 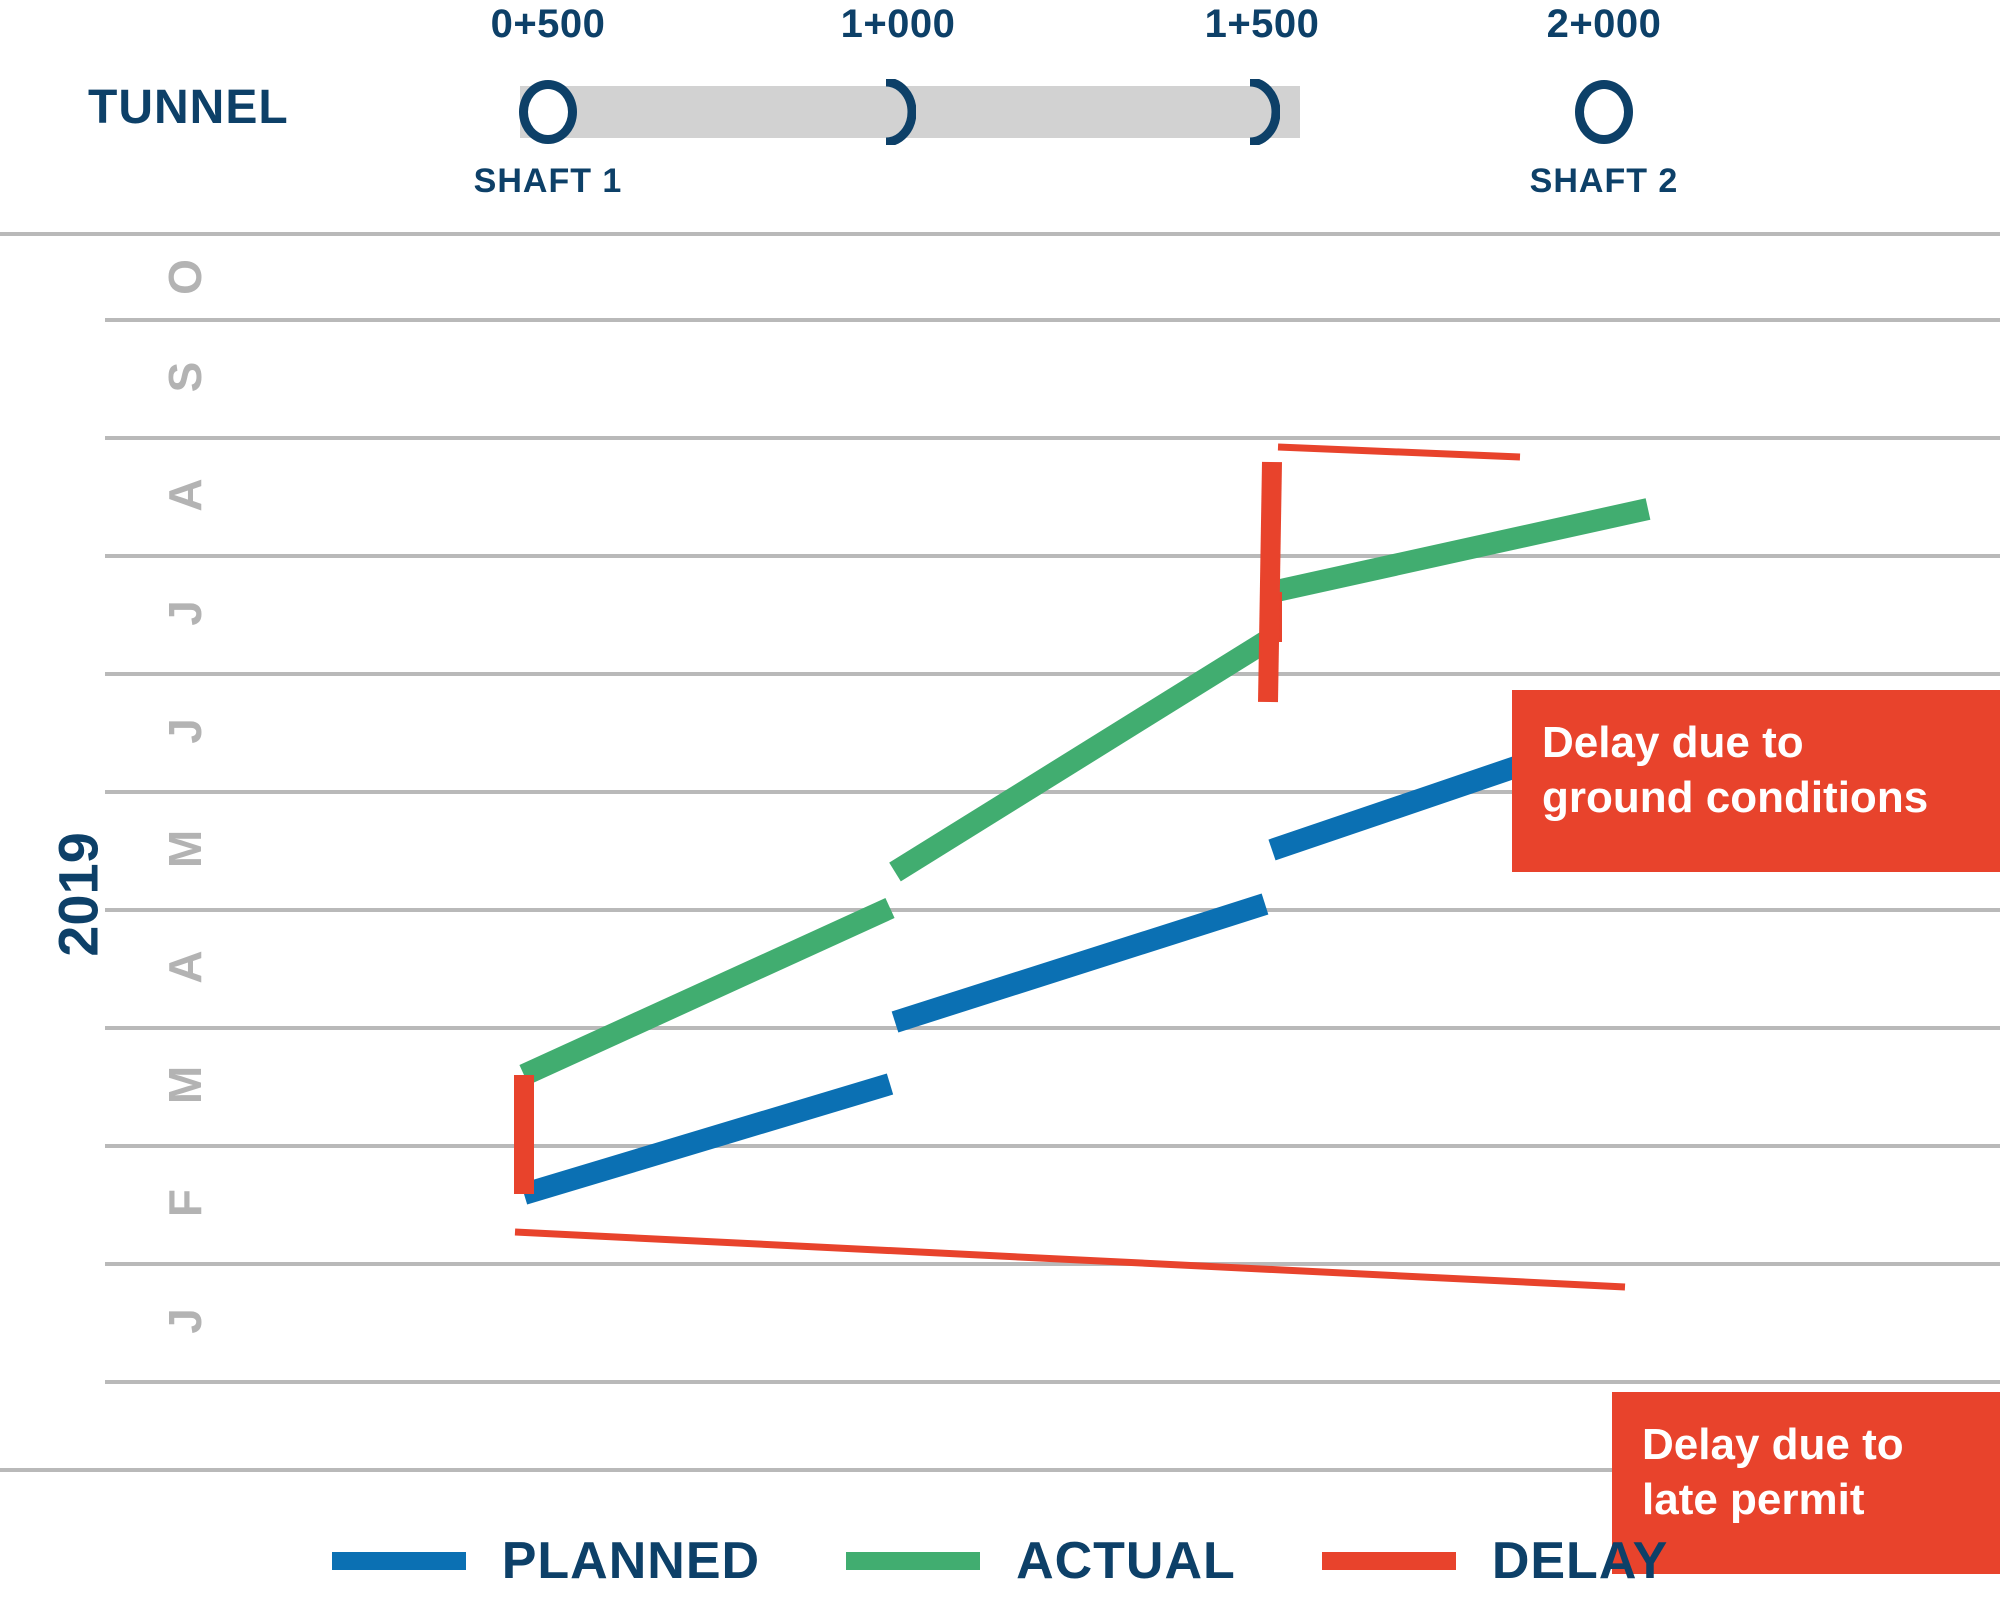 What do you see at coordinates (1604, 112) in the screenshot?
I see `shaft-2-ring-icon` at bounding box center [1604, 112].